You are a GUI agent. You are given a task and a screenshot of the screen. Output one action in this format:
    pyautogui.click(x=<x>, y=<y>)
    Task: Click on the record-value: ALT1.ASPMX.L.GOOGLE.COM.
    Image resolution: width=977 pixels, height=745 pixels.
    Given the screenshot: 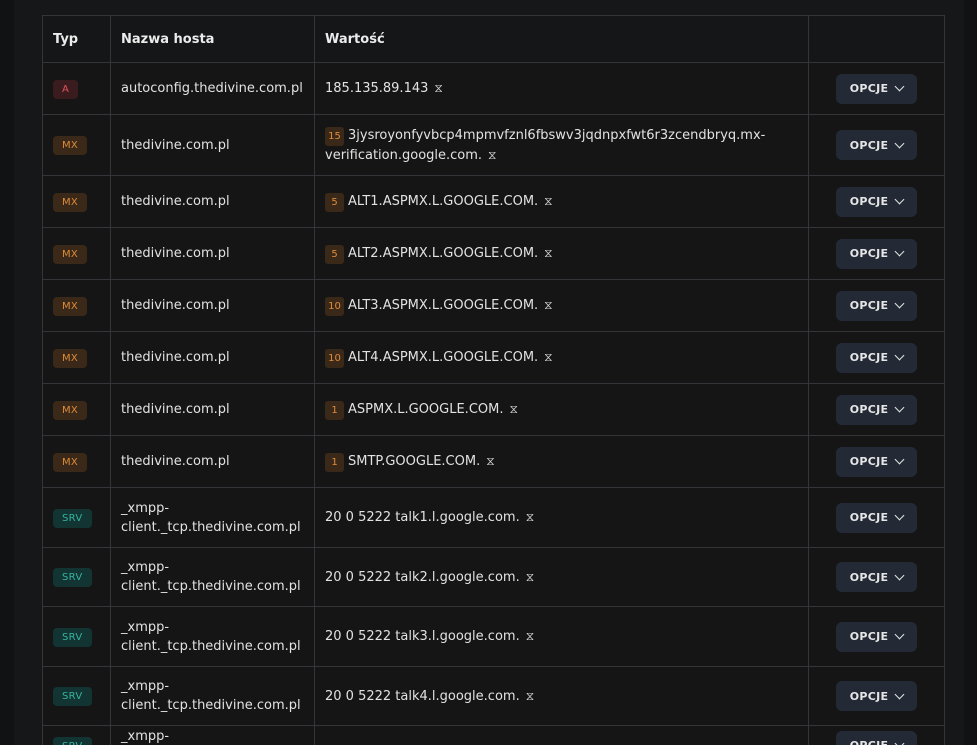 What is the action you would take?
    pyautogui.click(x=443, y=201)
    